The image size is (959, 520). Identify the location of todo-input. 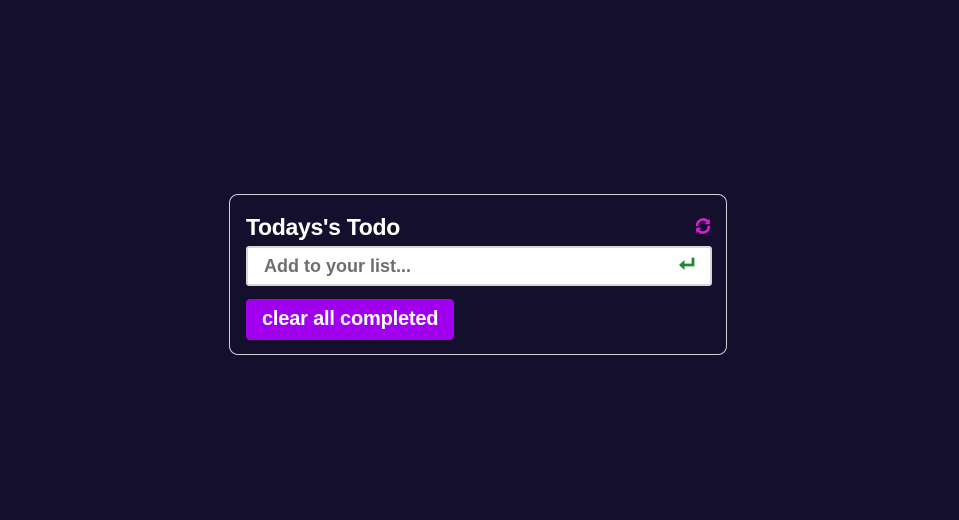
(458, 266).